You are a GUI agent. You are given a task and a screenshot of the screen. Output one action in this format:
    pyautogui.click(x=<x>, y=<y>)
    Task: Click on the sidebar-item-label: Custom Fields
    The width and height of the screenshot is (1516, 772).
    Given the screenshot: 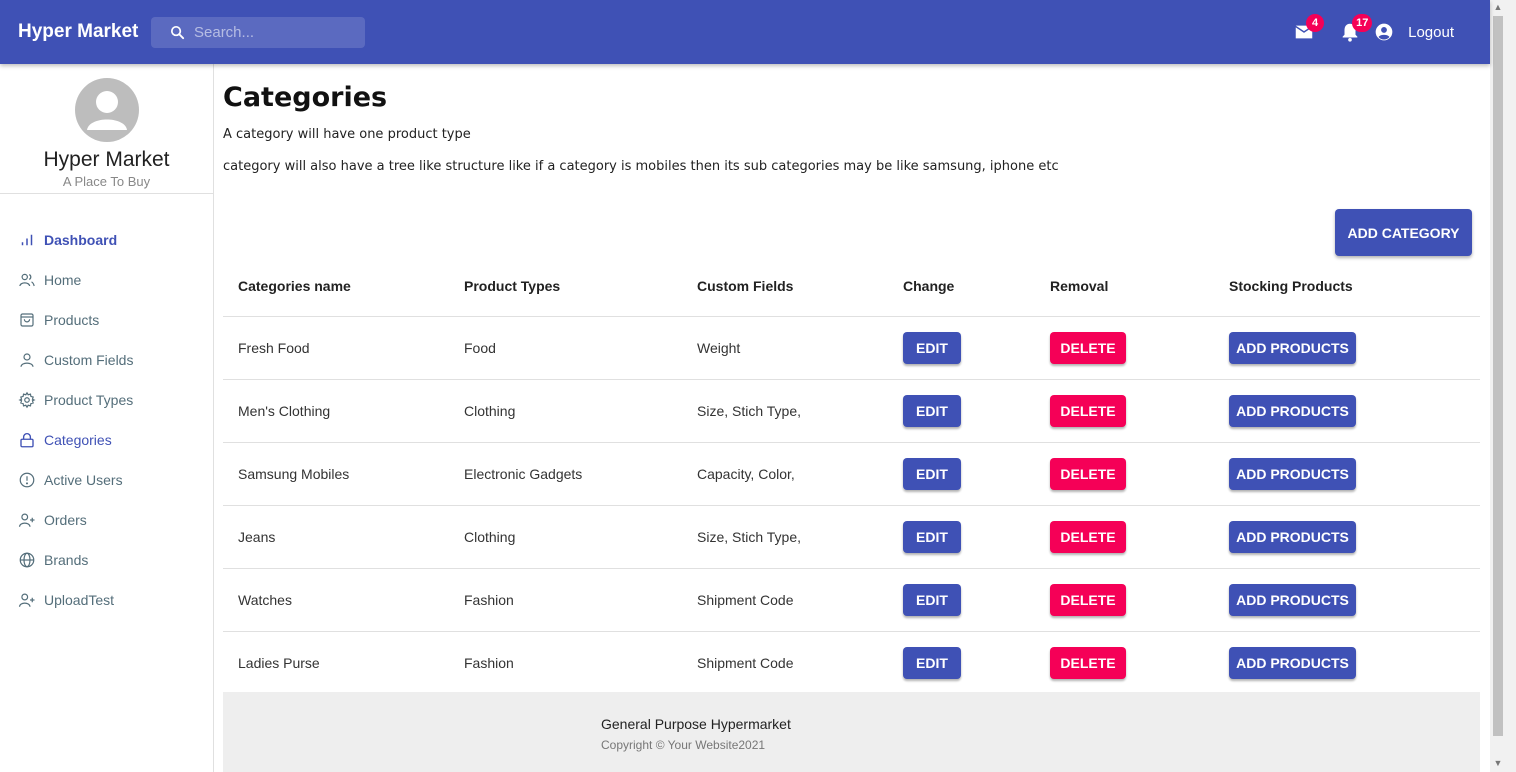 What is the action you would take?
    pyautogui.click(x=89, y=360)
    